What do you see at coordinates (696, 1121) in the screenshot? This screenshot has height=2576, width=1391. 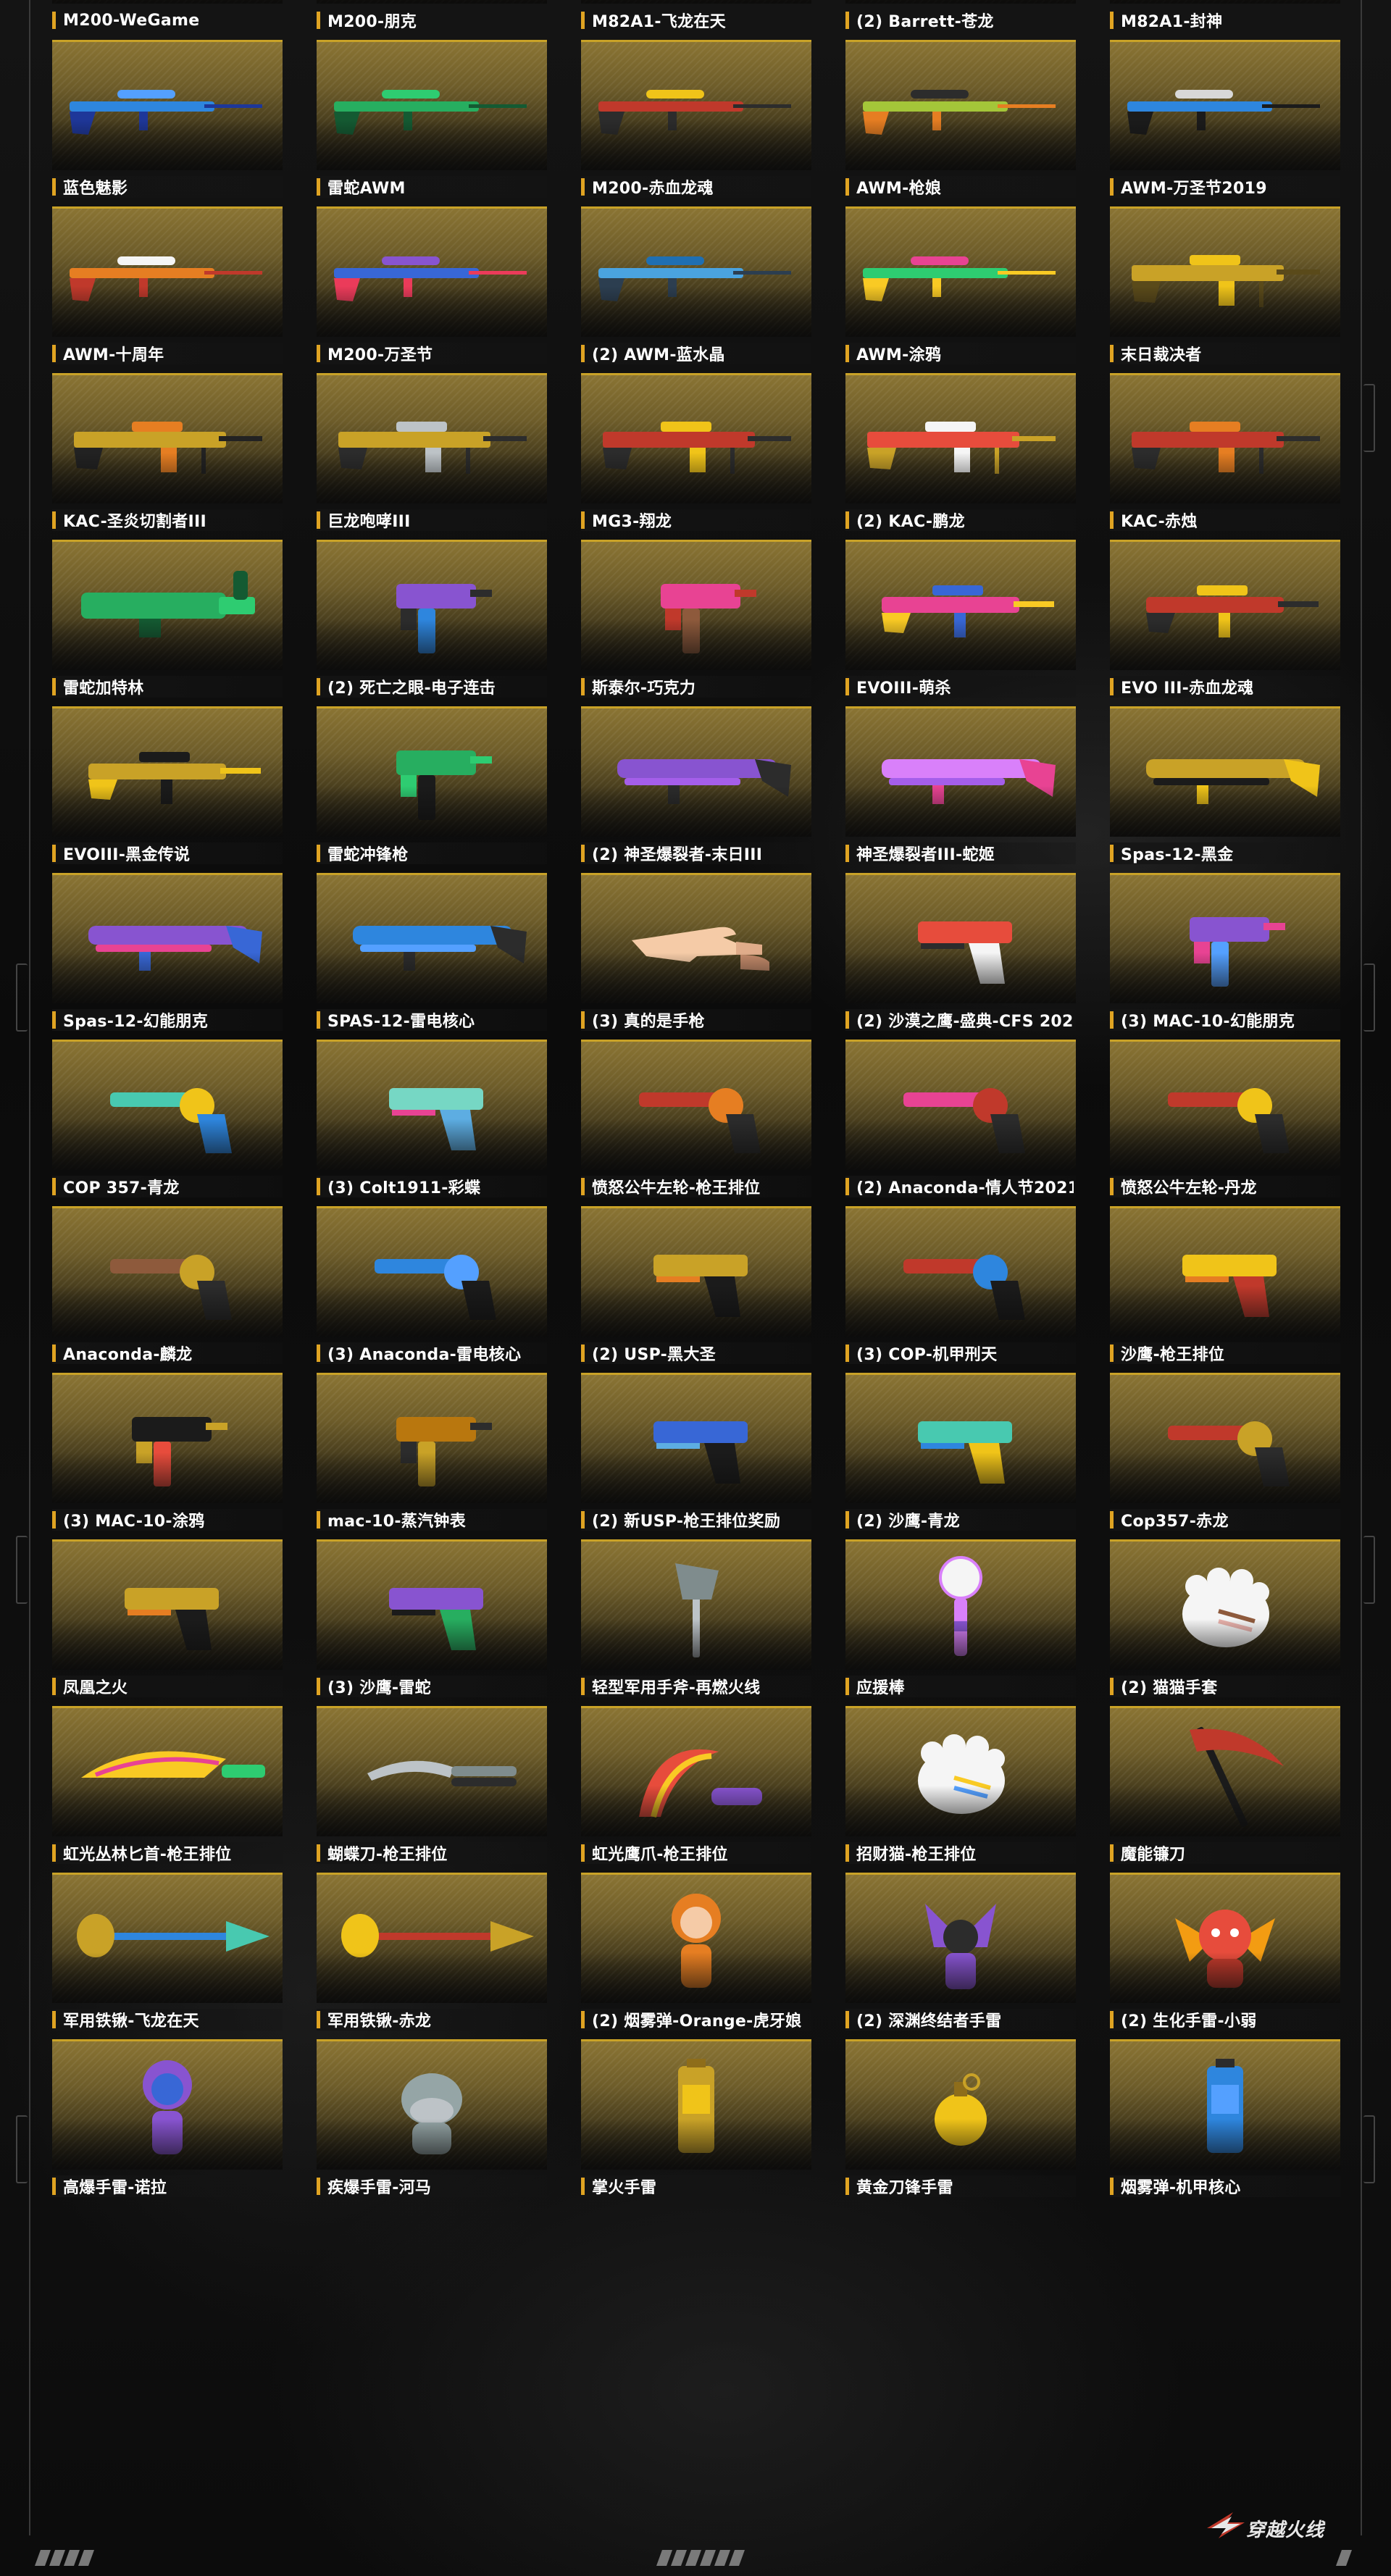 I see `item-card: 愤怒公牛左轮-枪王排位` at bounding box center [696, 1121].